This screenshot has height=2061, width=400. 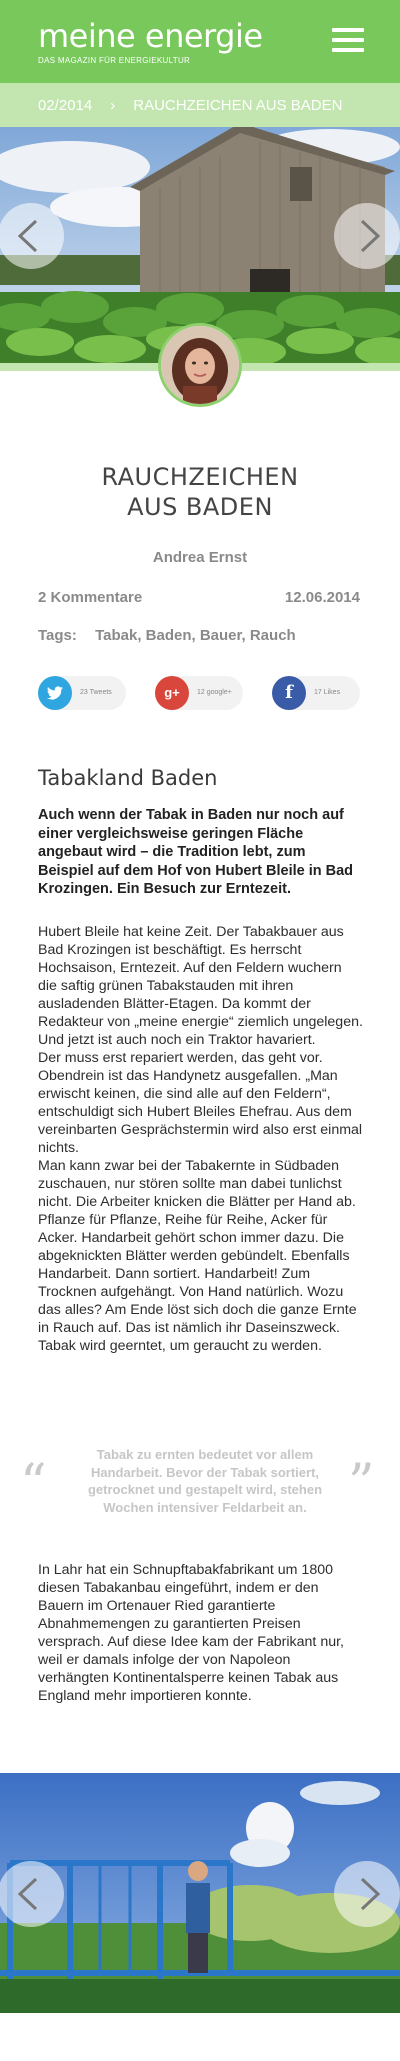 I want to click on breadcrumb-current: RAUCHZEICHEN AUS BADEN, so click(x=238, y=105).